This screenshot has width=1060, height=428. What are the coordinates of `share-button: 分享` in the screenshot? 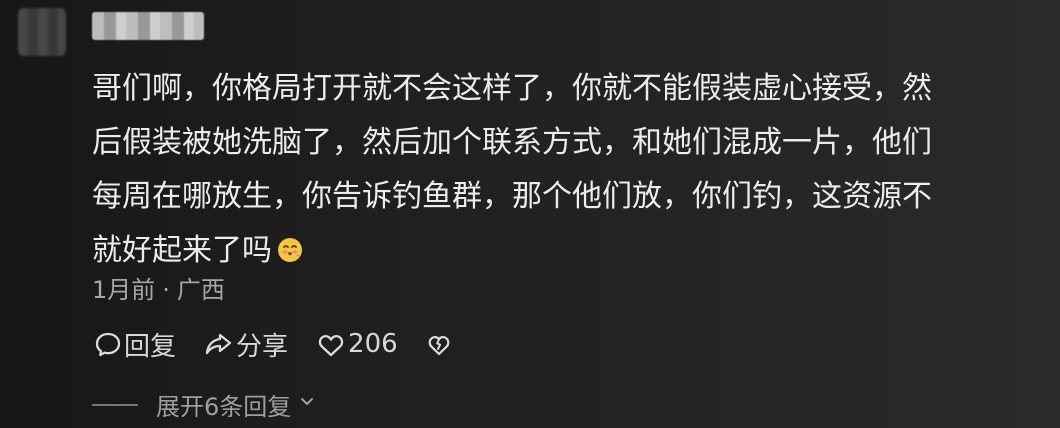 It's located at (245, 344).